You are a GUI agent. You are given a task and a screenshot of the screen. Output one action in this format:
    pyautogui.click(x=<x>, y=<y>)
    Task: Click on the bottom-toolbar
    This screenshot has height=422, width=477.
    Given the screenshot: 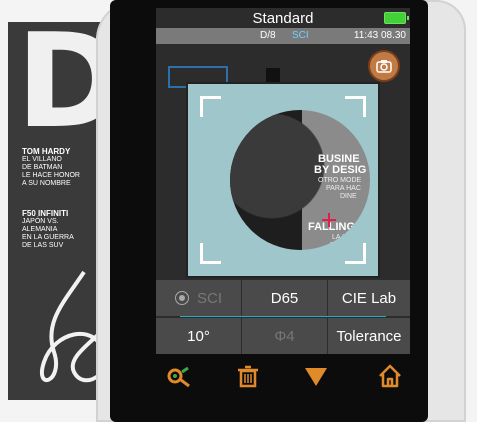 What is the action you would take?
    pyautogui.click(x=283, y=377)
    